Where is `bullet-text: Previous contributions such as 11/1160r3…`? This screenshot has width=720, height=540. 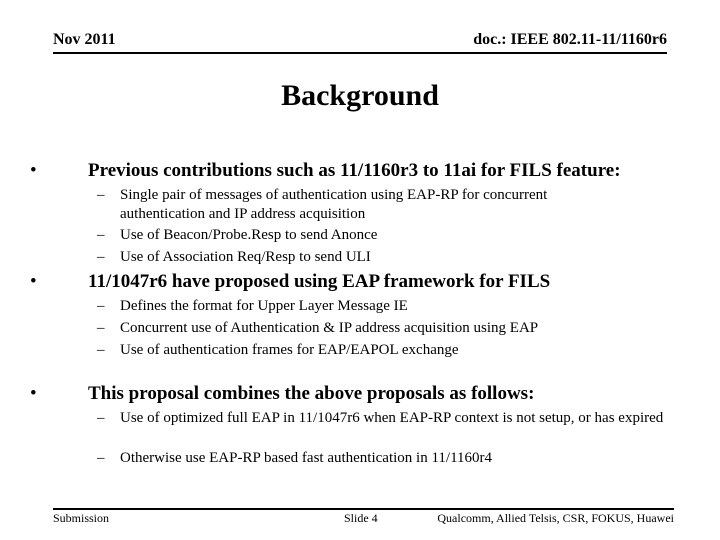 bullet-text: Previous contributions such as 11/1160r3… is located at coordinates (354, 170).